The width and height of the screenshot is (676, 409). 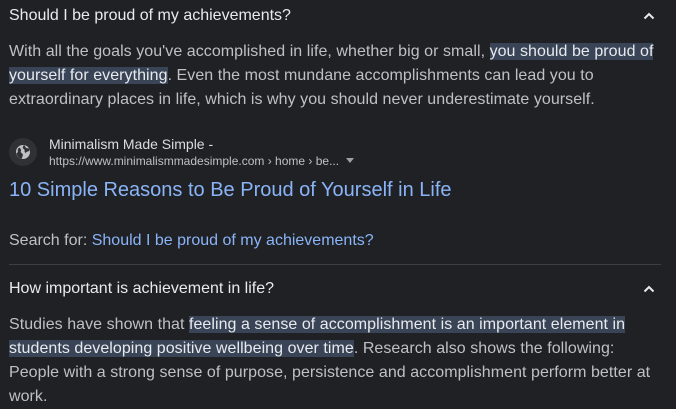 What do you see at coordinates (233, 240) in the screenshot?
I see `search-for-query-link: Should I be proud of my achievements?` at bounding box center [233, 240].